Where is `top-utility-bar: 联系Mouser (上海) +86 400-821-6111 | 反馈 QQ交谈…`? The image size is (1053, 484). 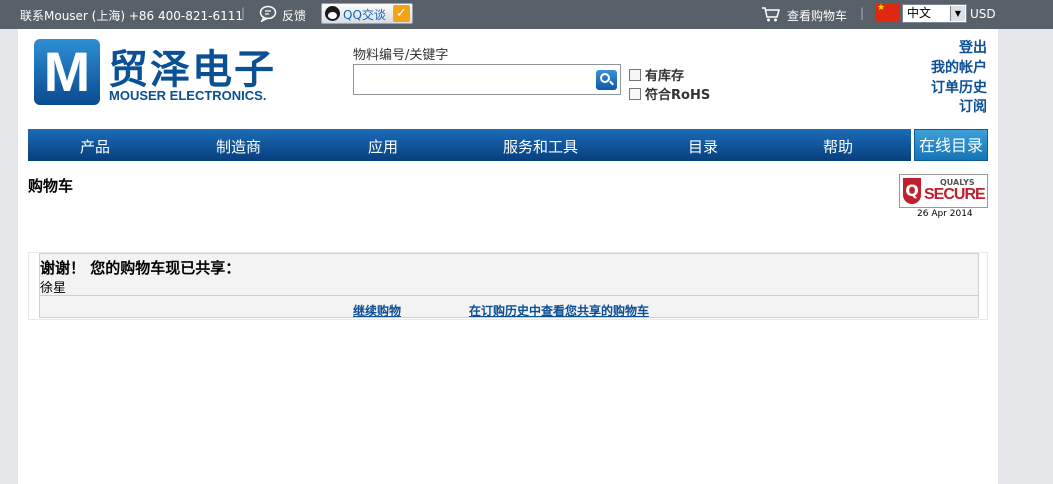 top-utility-bar: 联系Mouser (上海) +86 400-821-6111 | 反馈 QQ交谈… is located at coordinates (526, 14).